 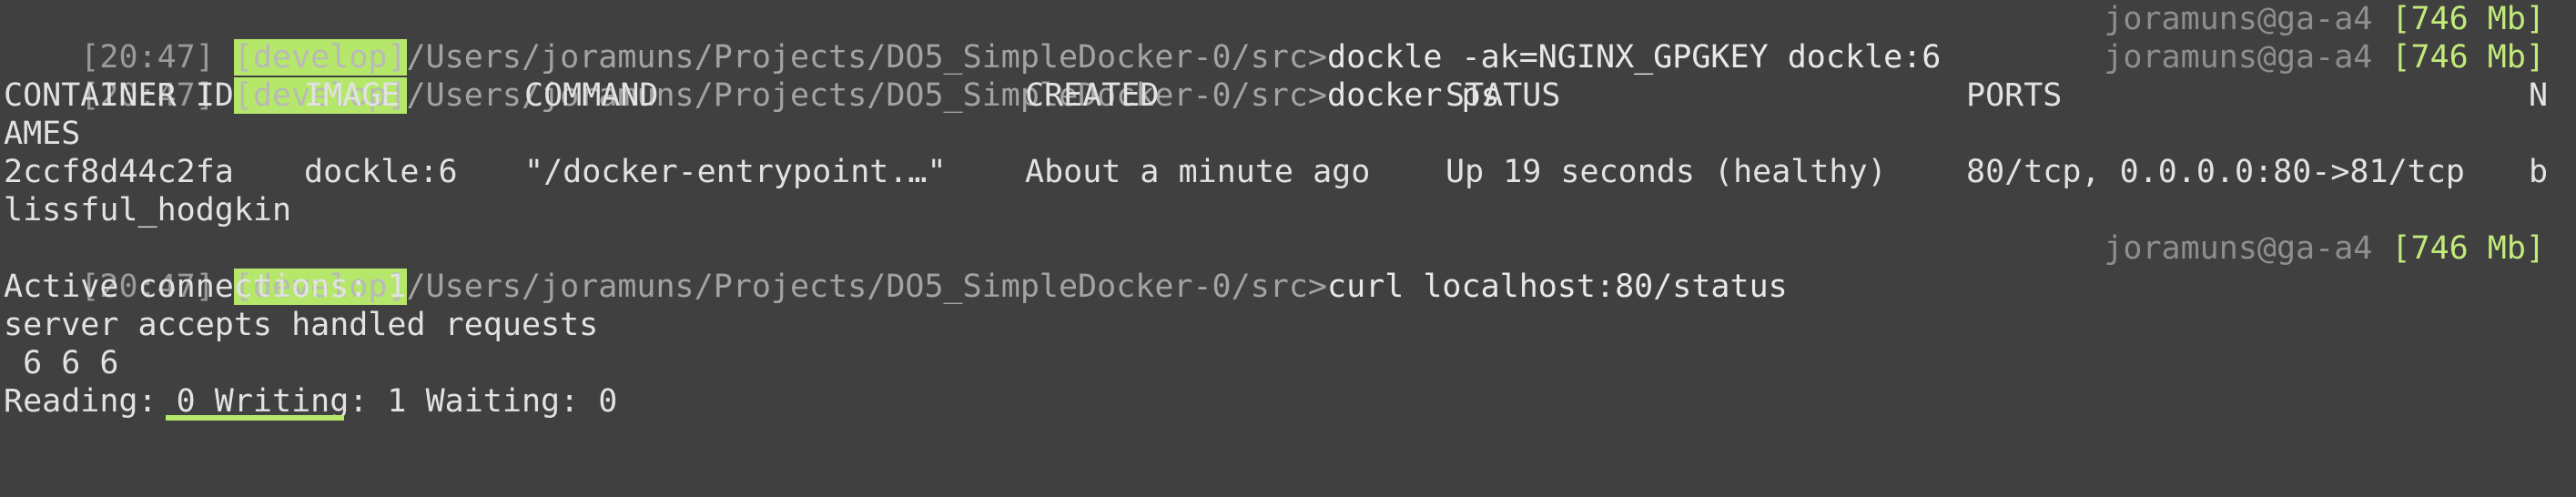 What do you see at coordinates (2539, 96) in the screenshot?
I see `header-names: N` at bounding box center [2539, 96].